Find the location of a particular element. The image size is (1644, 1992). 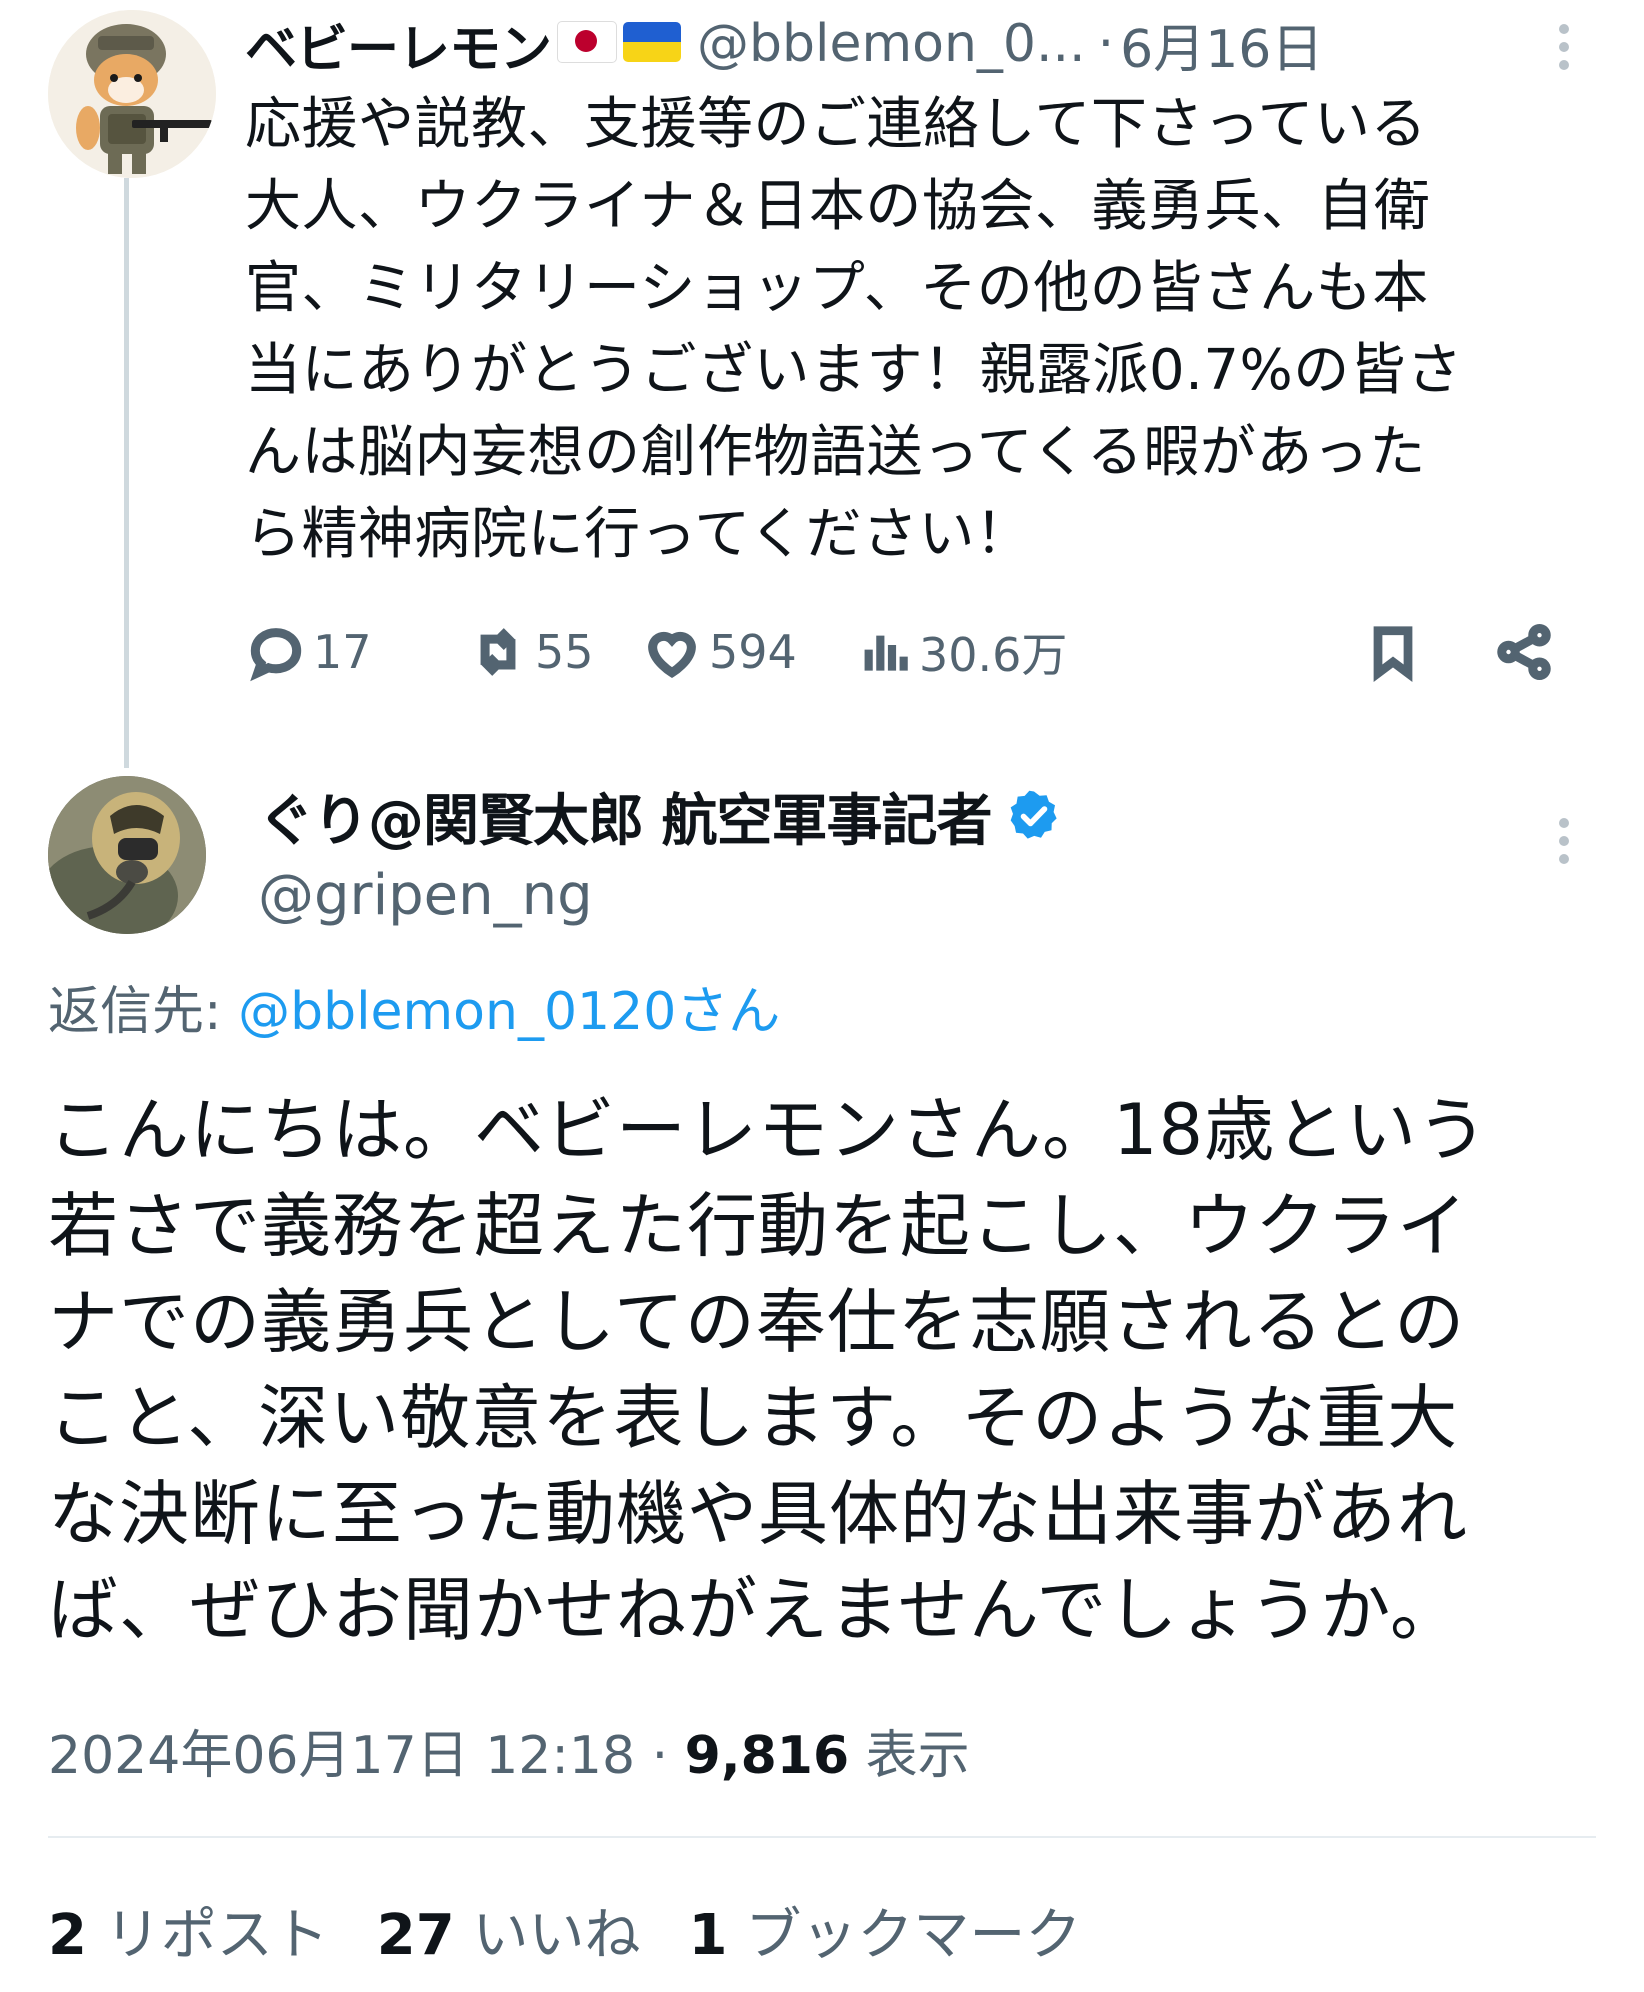

bookmarks-count: 1 is located at coordinates (708, 1935).